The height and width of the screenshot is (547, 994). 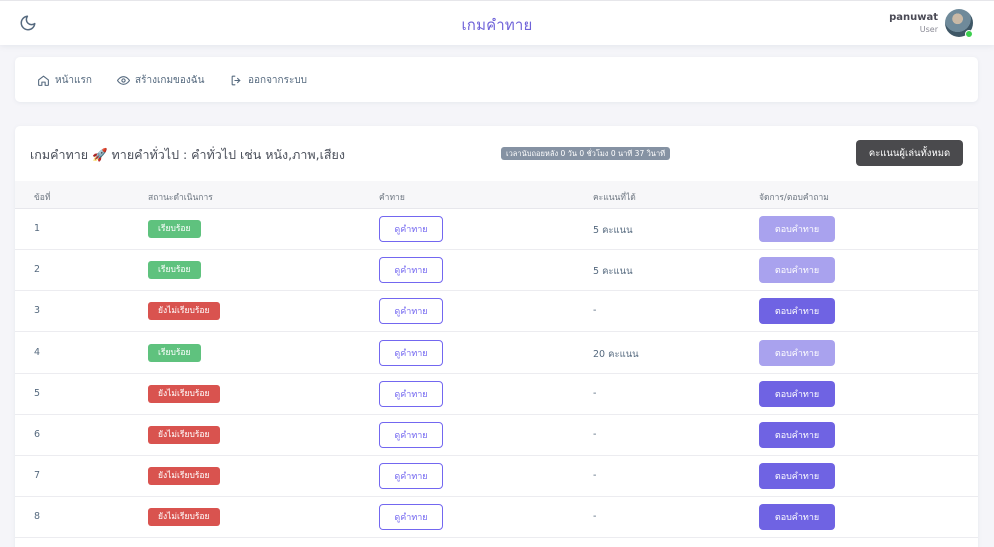 I want to click on table-row: 6 ยังไม่เรียบร้อย ดูคำทาย - ตอบคำทาย, so click(x=496, y=435).